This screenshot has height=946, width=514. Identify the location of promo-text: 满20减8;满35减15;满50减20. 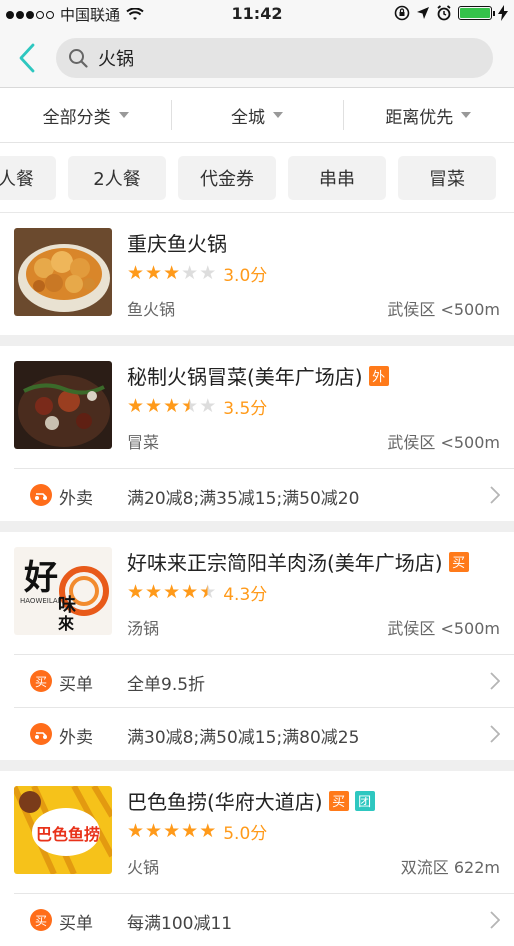
(243, 499).